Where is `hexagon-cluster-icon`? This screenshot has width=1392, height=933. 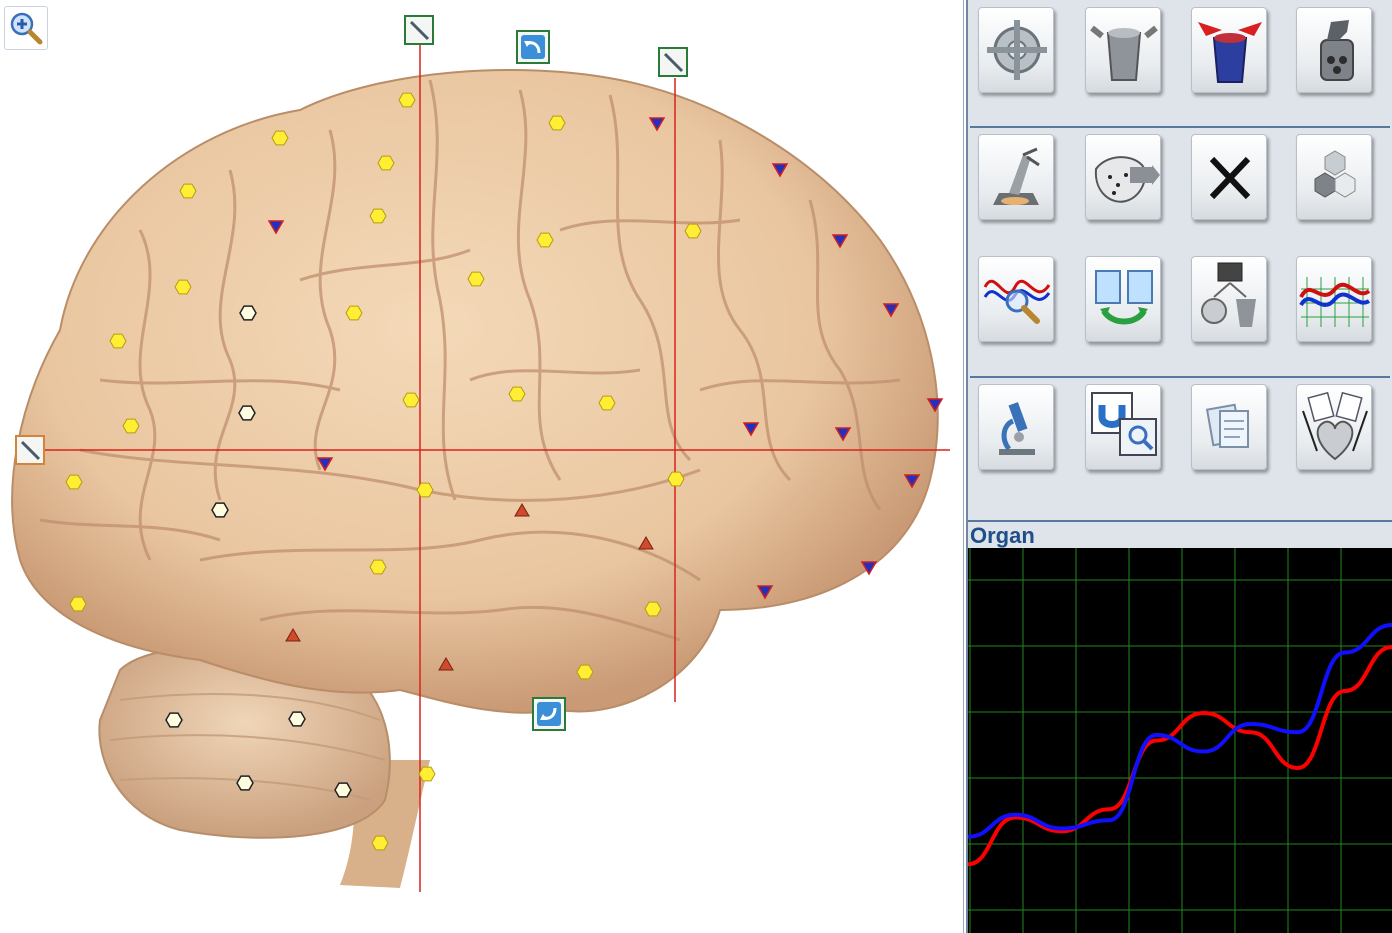
hexagon-cluster-icon is located at coordinates (1335, 174).